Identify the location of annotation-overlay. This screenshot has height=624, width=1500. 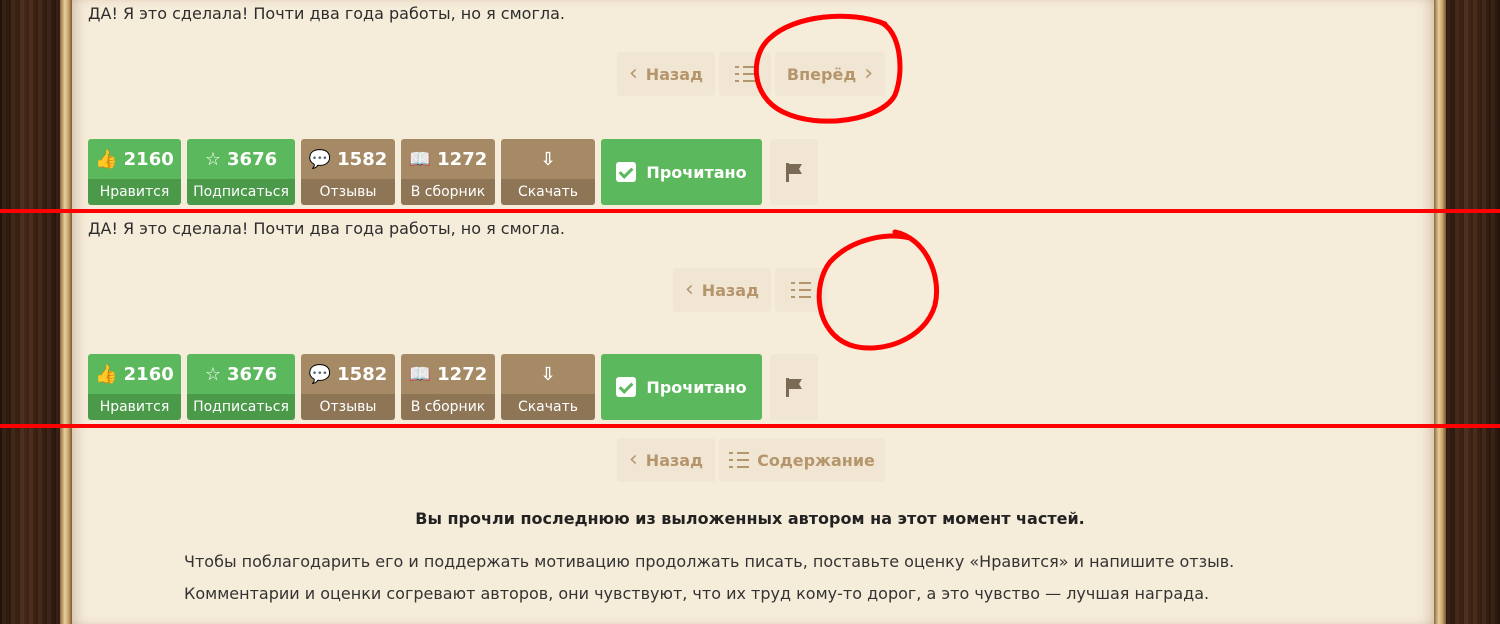
(846, 182).